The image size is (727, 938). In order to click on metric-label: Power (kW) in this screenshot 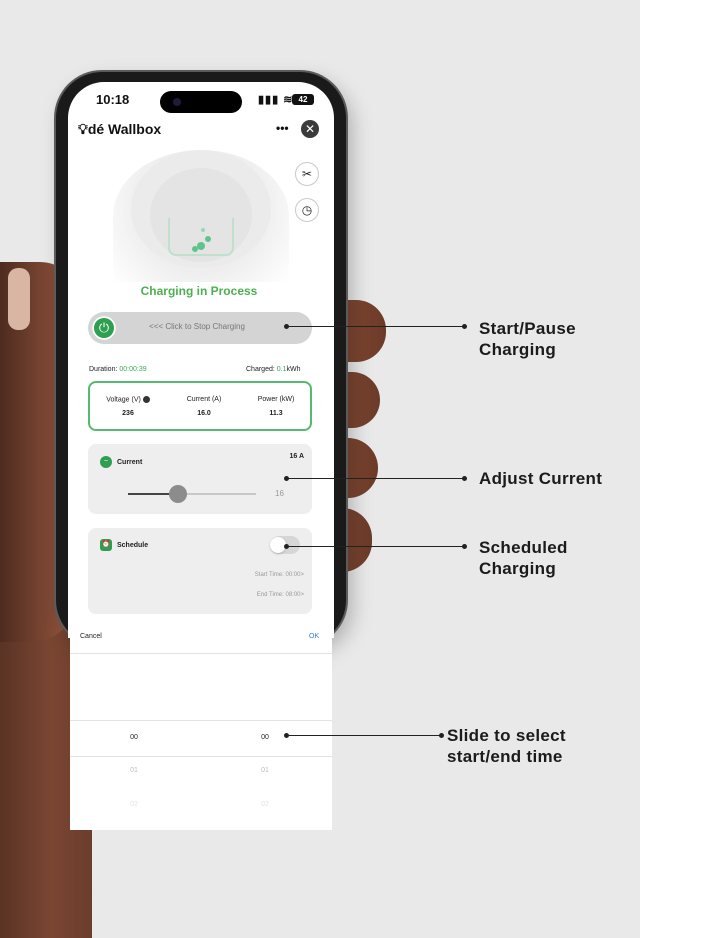, I will do `click(276, 399)`.